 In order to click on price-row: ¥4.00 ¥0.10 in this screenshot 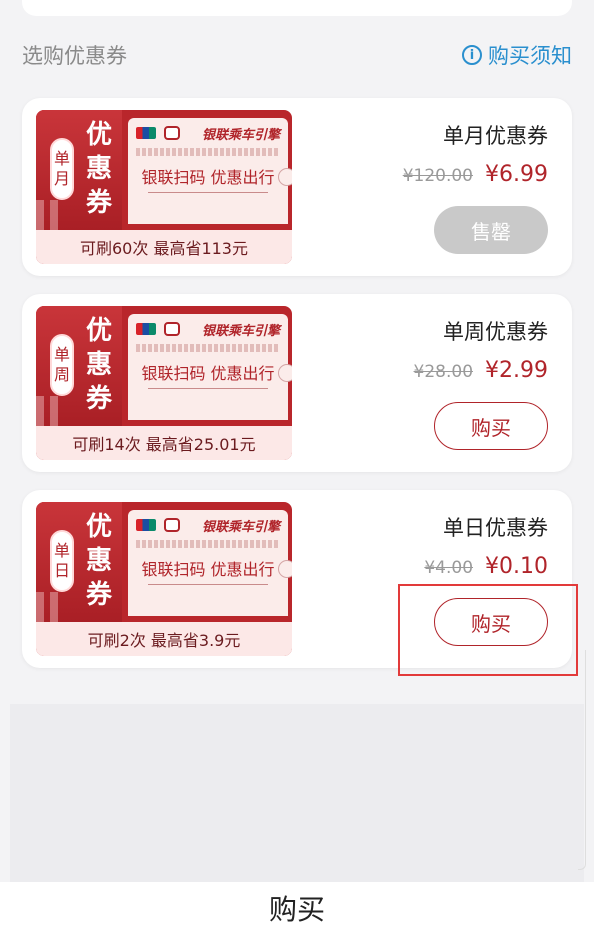, I will do `click(486, 566)`.